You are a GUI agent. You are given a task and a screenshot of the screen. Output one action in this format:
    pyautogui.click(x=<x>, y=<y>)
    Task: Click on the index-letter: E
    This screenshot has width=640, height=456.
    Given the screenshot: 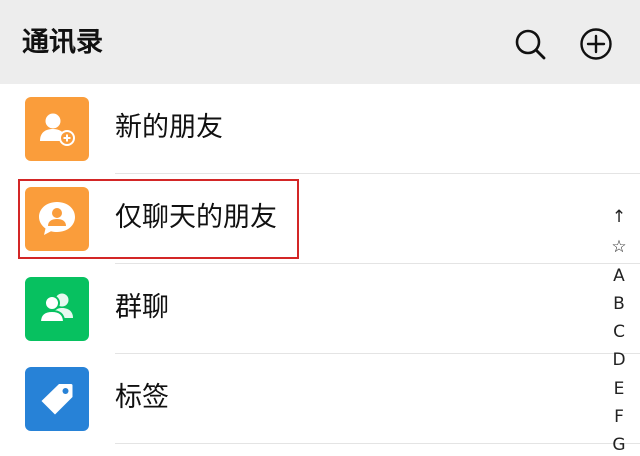 What is the action you would take?
    pyautogui.click(x=619, y=389)
    